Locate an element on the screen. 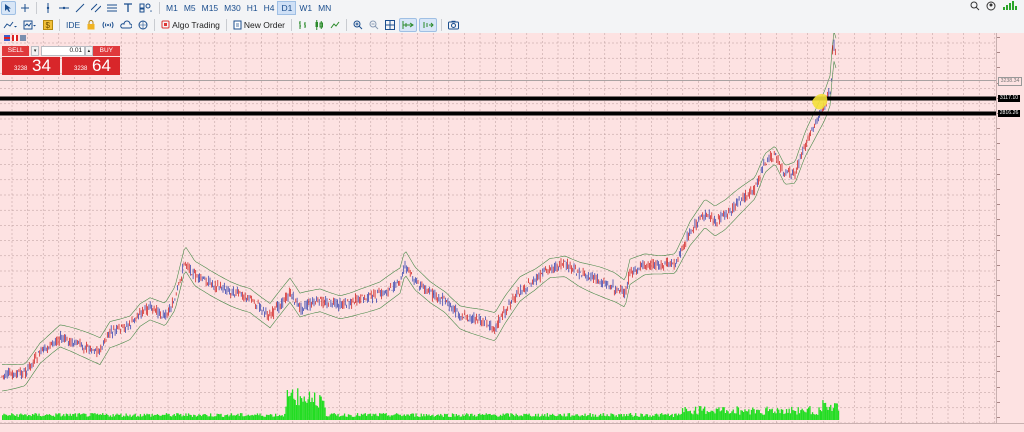 Image resolution: width=1024 pixels, height=432 pixels. shapes-icon is located at coordinates (146, 8).